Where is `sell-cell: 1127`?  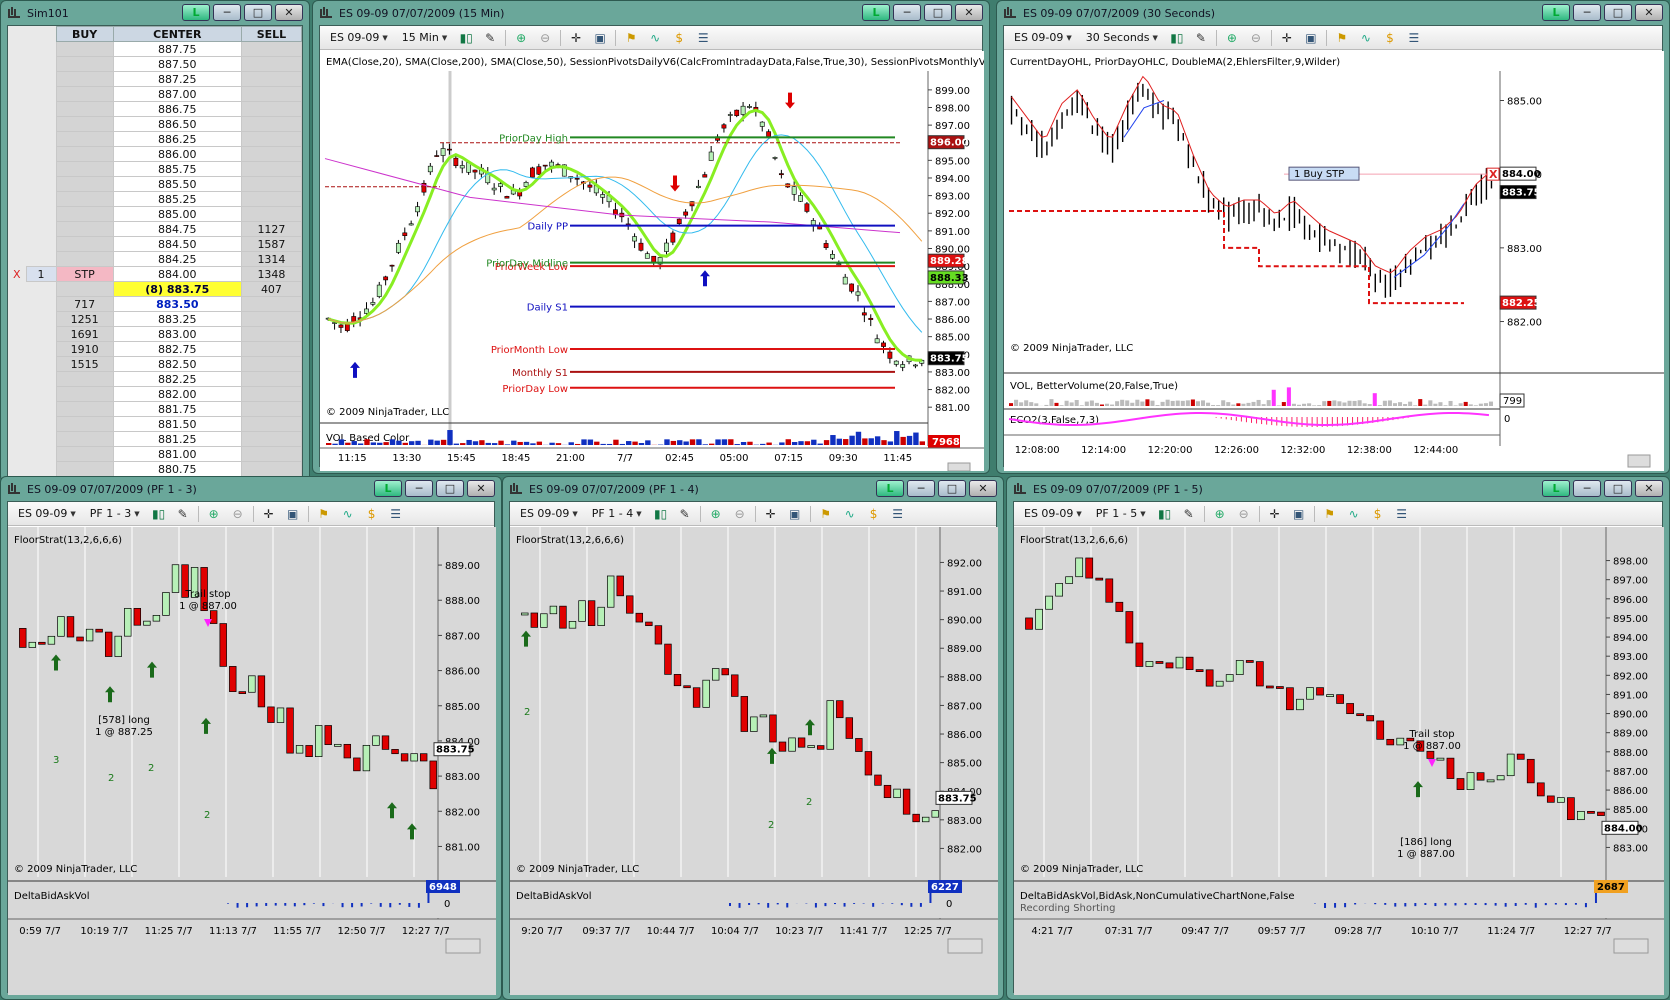 sell-cell: 1127 is located at coordinates (271, 229).